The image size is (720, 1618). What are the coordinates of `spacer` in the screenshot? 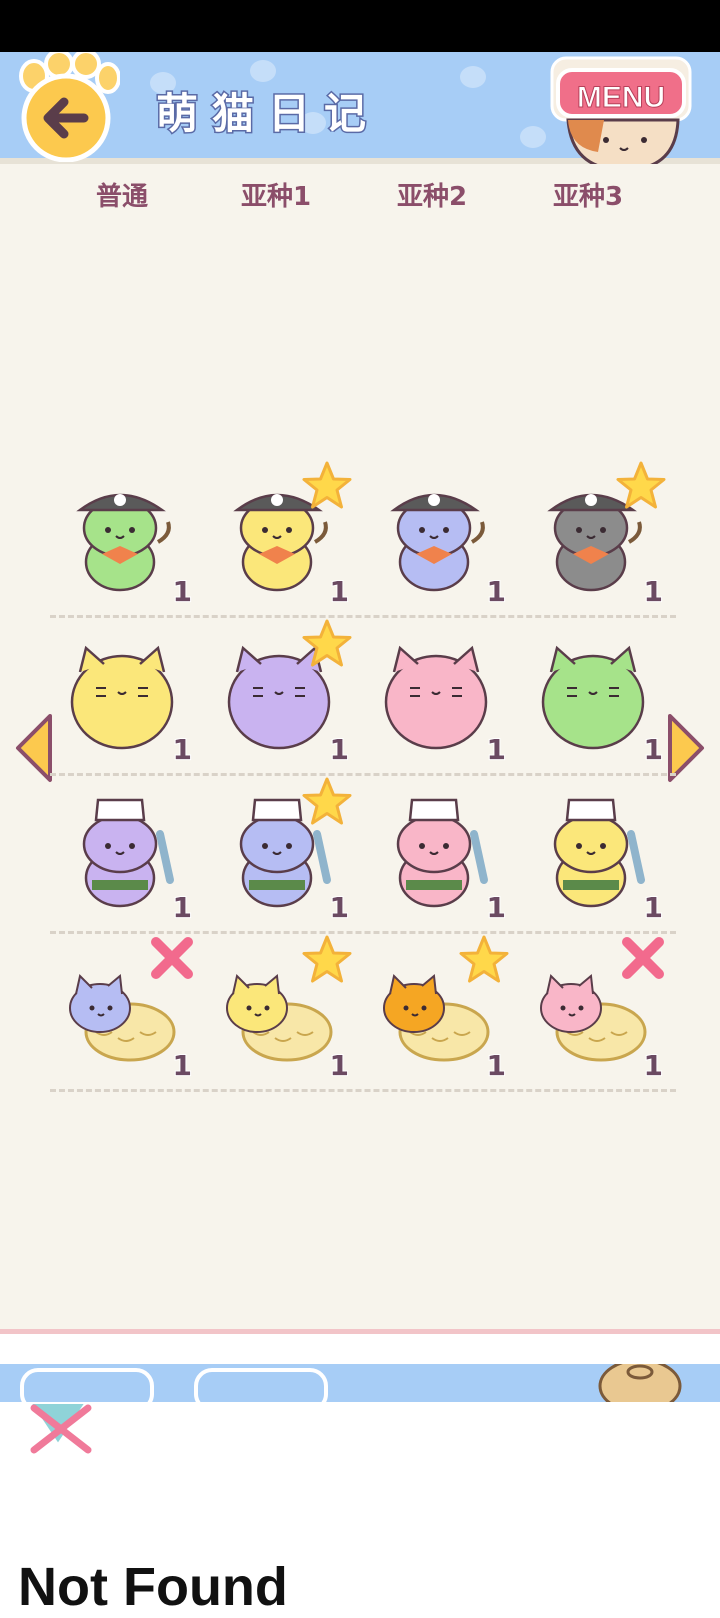 It's located at (360, 1349).